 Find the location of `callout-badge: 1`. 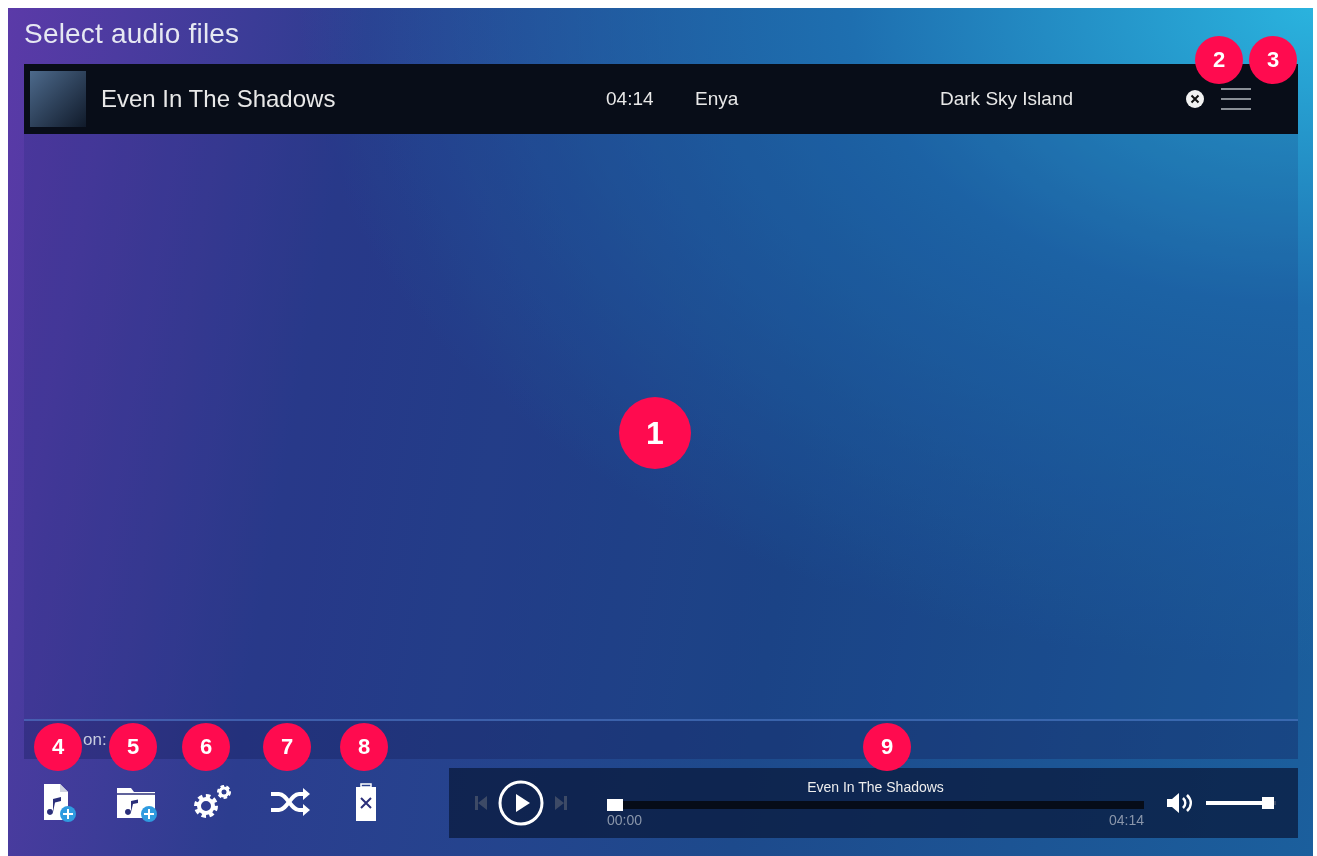

callout-badge: 1 is located at coordinates (655, 433).